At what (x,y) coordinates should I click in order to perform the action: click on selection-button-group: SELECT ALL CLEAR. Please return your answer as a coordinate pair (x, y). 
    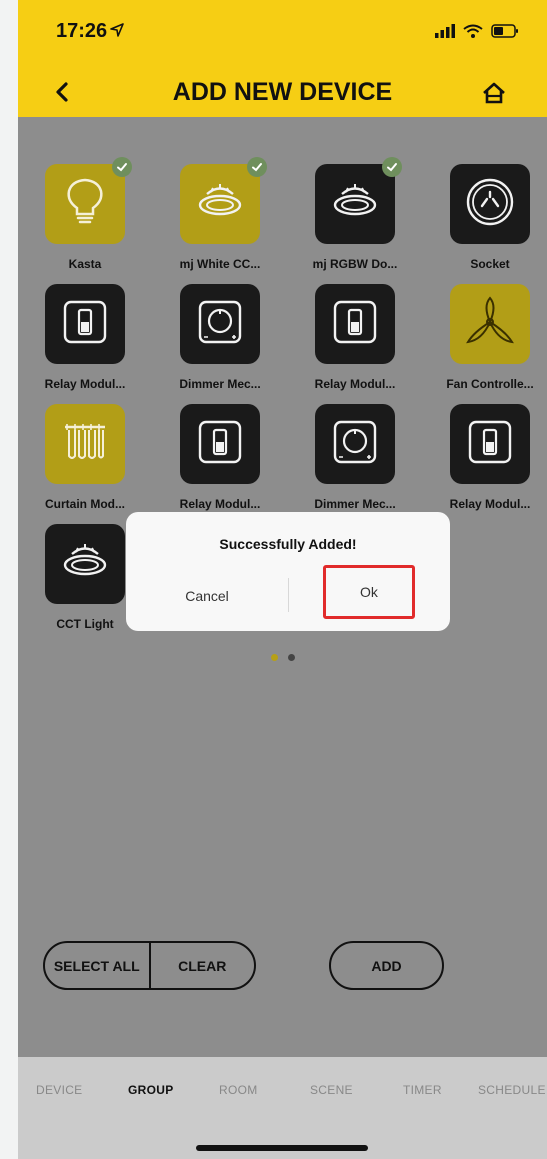
    Looking at the image, I should click on (149, 965).